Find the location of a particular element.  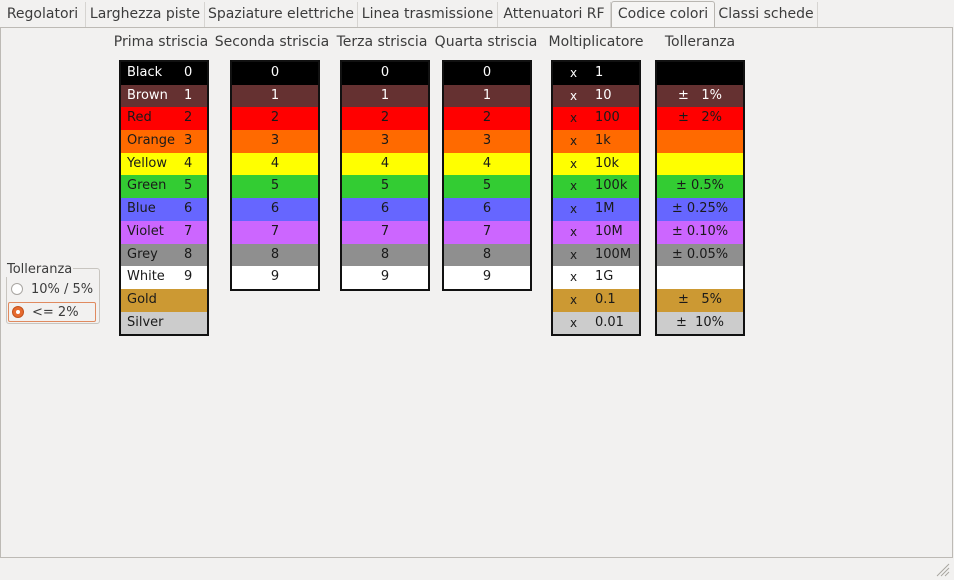

third-band-white: 9 is located at coordinates (385, 277).